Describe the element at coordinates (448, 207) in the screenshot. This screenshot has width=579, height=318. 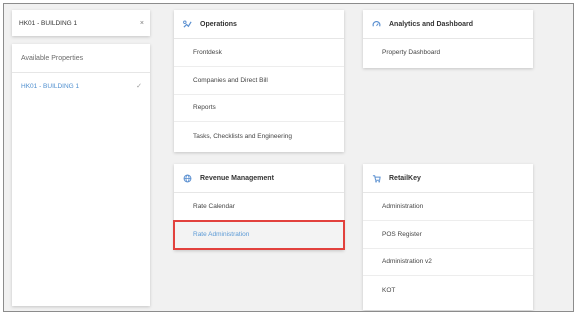
I see `menu-item-administration: Administration` at that location.